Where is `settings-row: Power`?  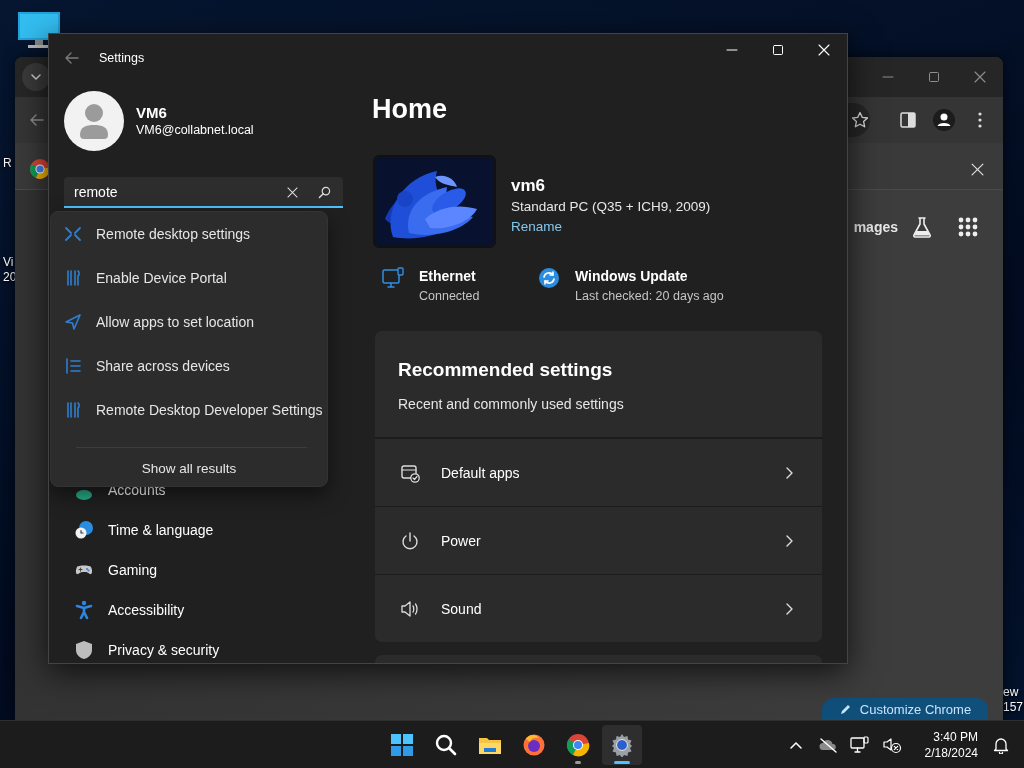
settings-row: Power is located at coordinates (598, 540).